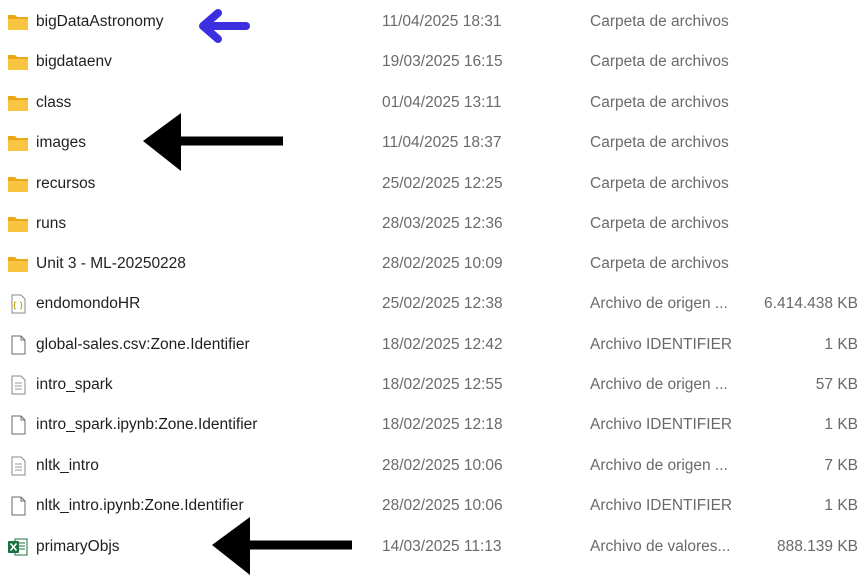 The height and width of the screenshot is (576, 867). I want to click on file-date: 28/02/2025 10:09, so click(442, 263).